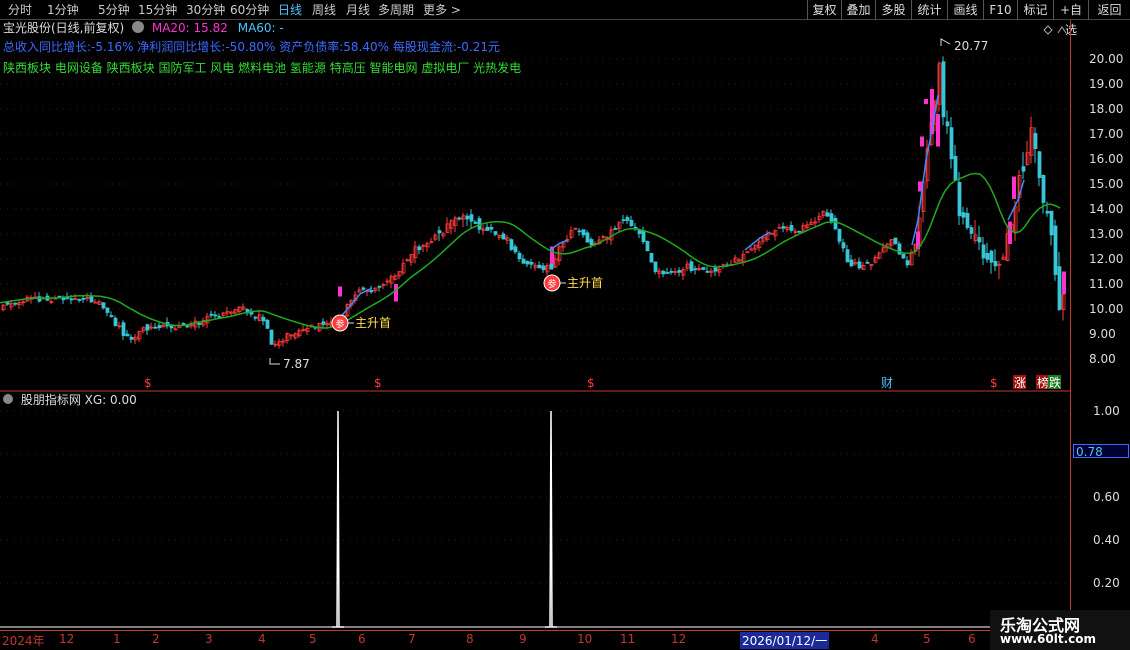 Image resolution: width=1130 pixels, height=650 pixels. Describe the element at coordinates (1106, 159) in the screenshot. I see `price-tick-label: 16.00` at that location.